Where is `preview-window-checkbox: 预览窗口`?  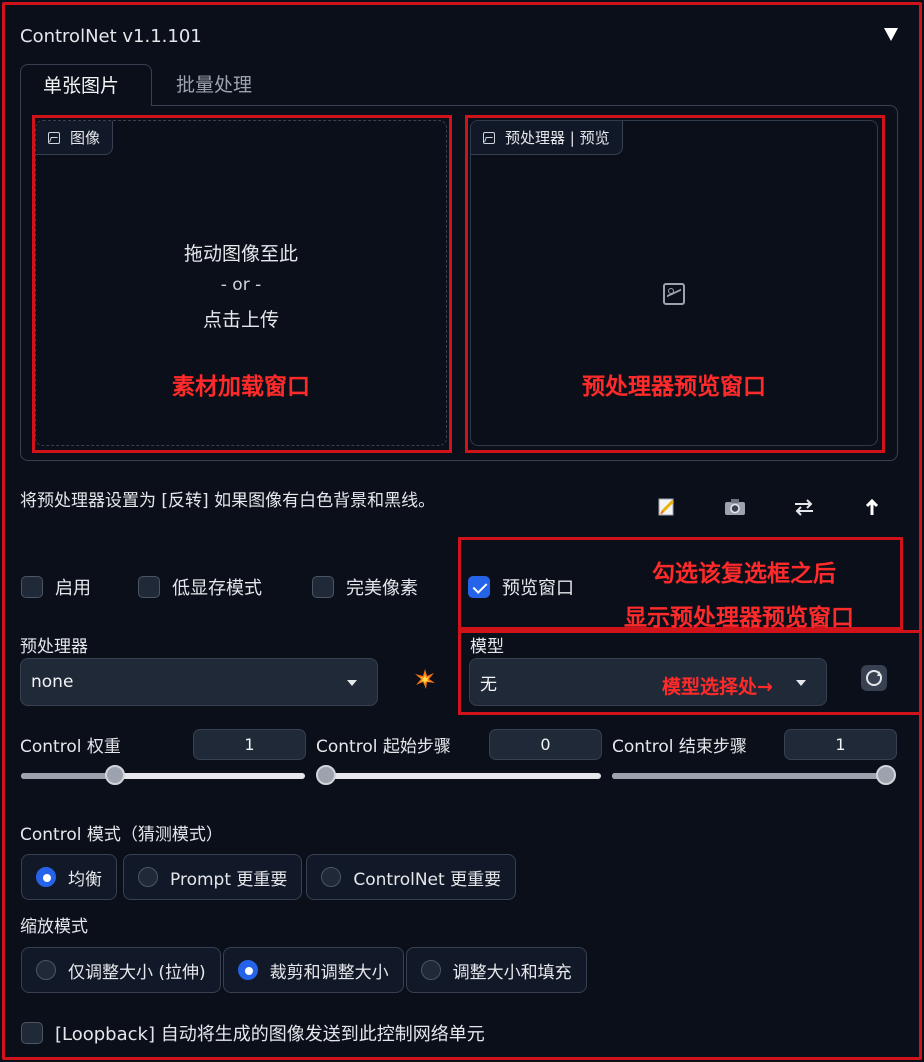 preview-window-checkbox: 预览窗口 is located at coordinates (521, 587).